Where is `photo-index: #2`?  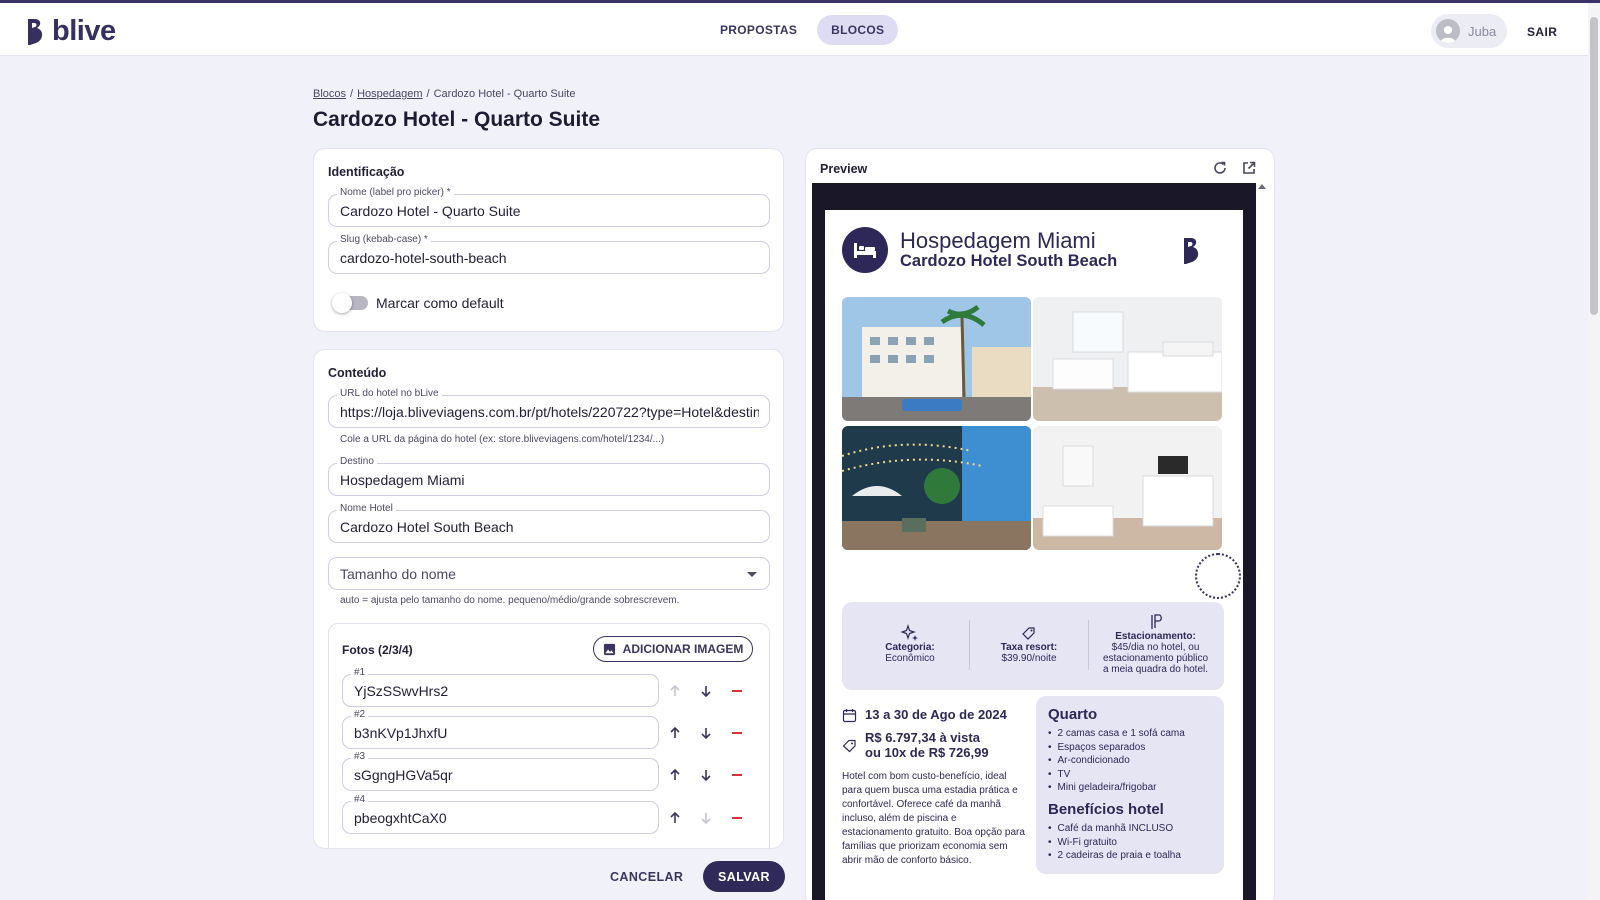 photo-index: #2 is located at coordinates (360, 714).